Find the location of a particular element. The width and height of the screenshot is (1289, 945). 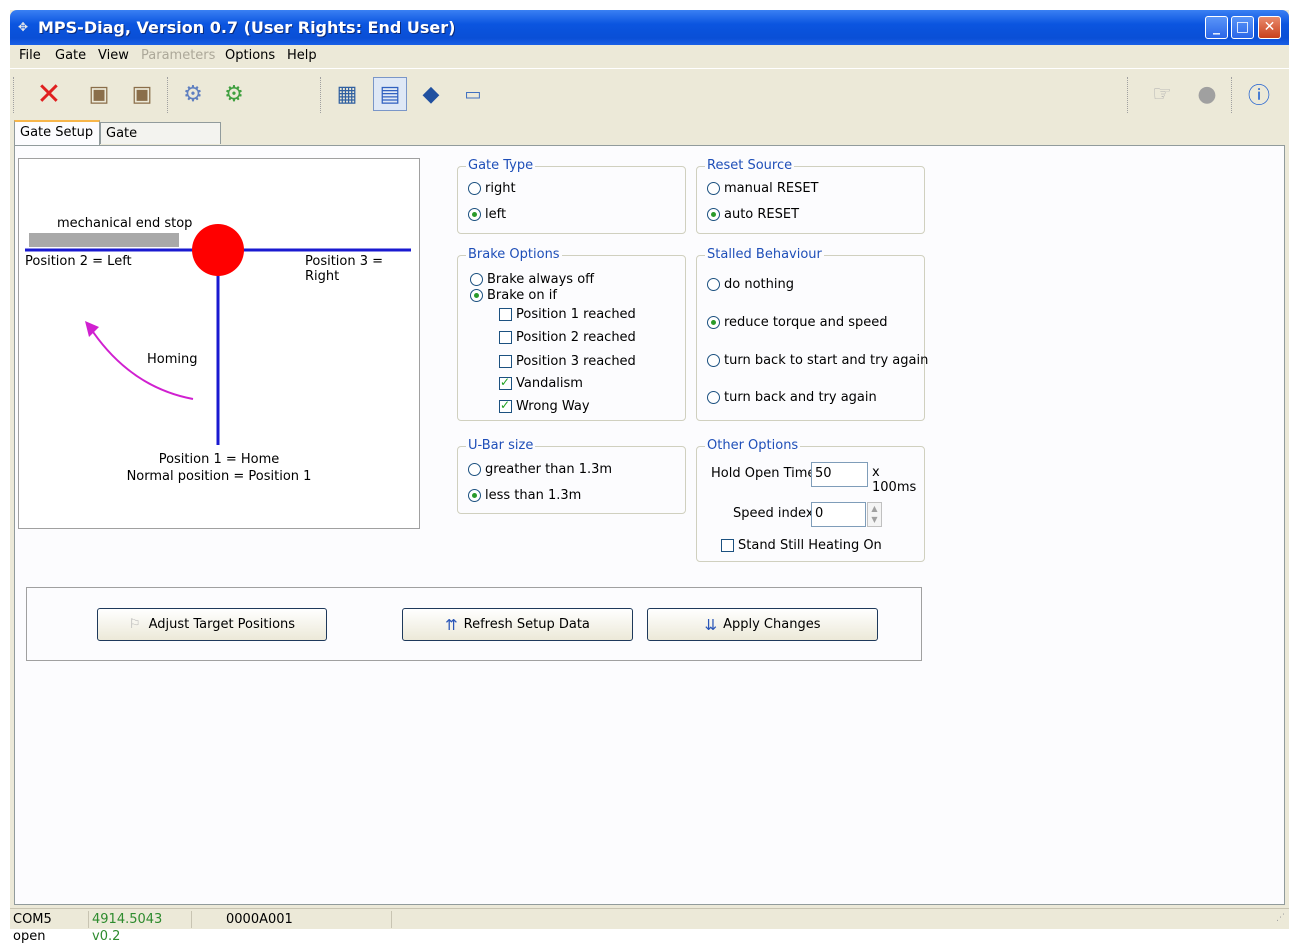

position-1-label: Position 1 = Home is located at coordinates (219, 459).